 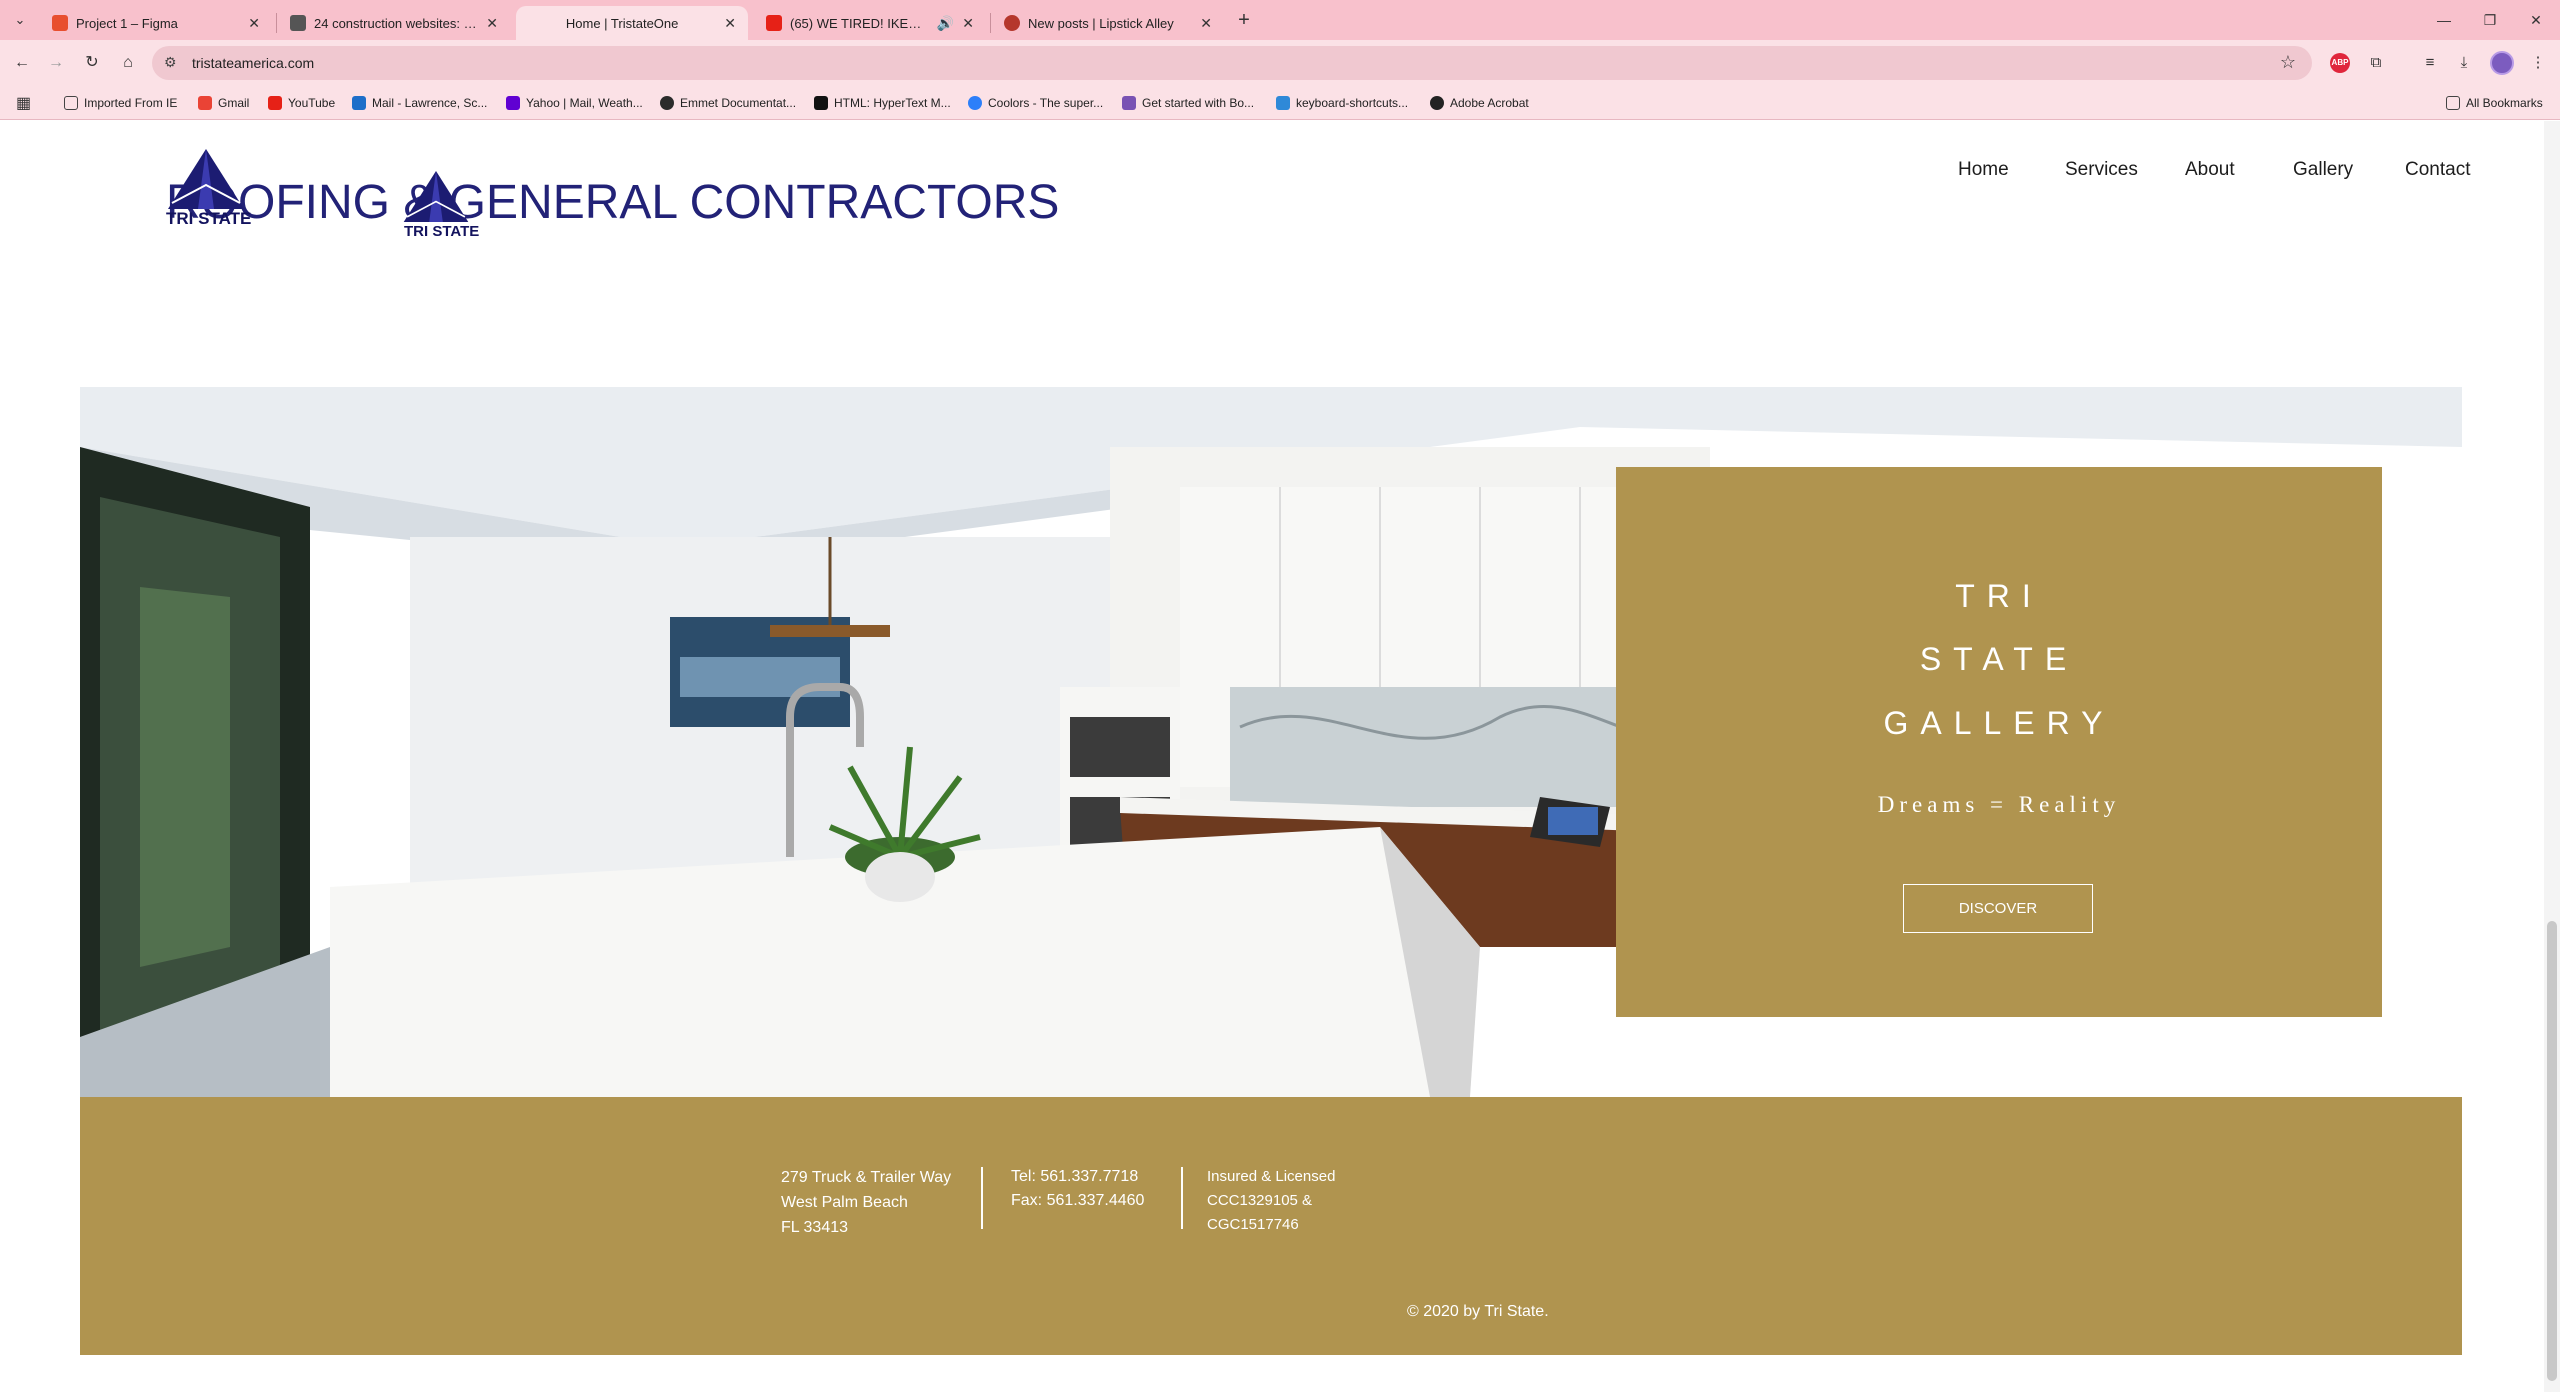 I want to click on figma-favicon-icon, so click(x=60, y=23).